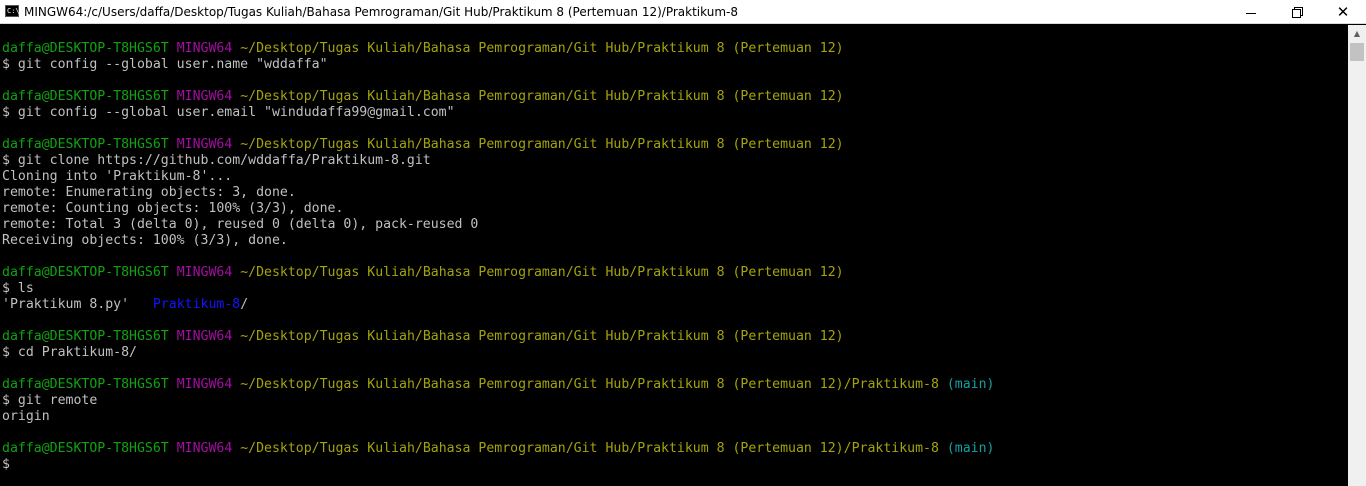  I want to click on command-line: $ ls, so click(18, 288).